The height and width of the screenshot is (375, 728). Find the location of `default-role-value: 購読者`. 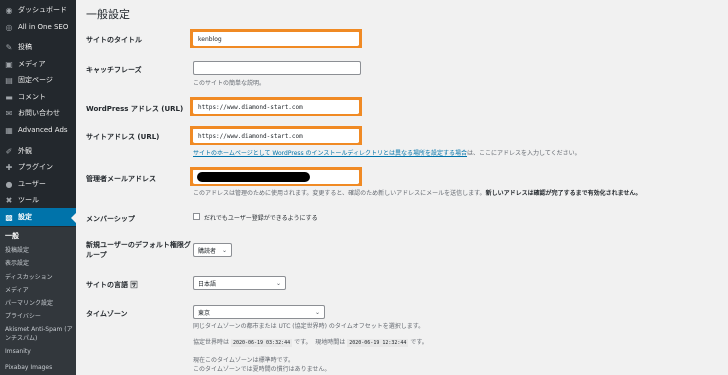

default-role-value: 購読者 is located at coordinates (207, 251).